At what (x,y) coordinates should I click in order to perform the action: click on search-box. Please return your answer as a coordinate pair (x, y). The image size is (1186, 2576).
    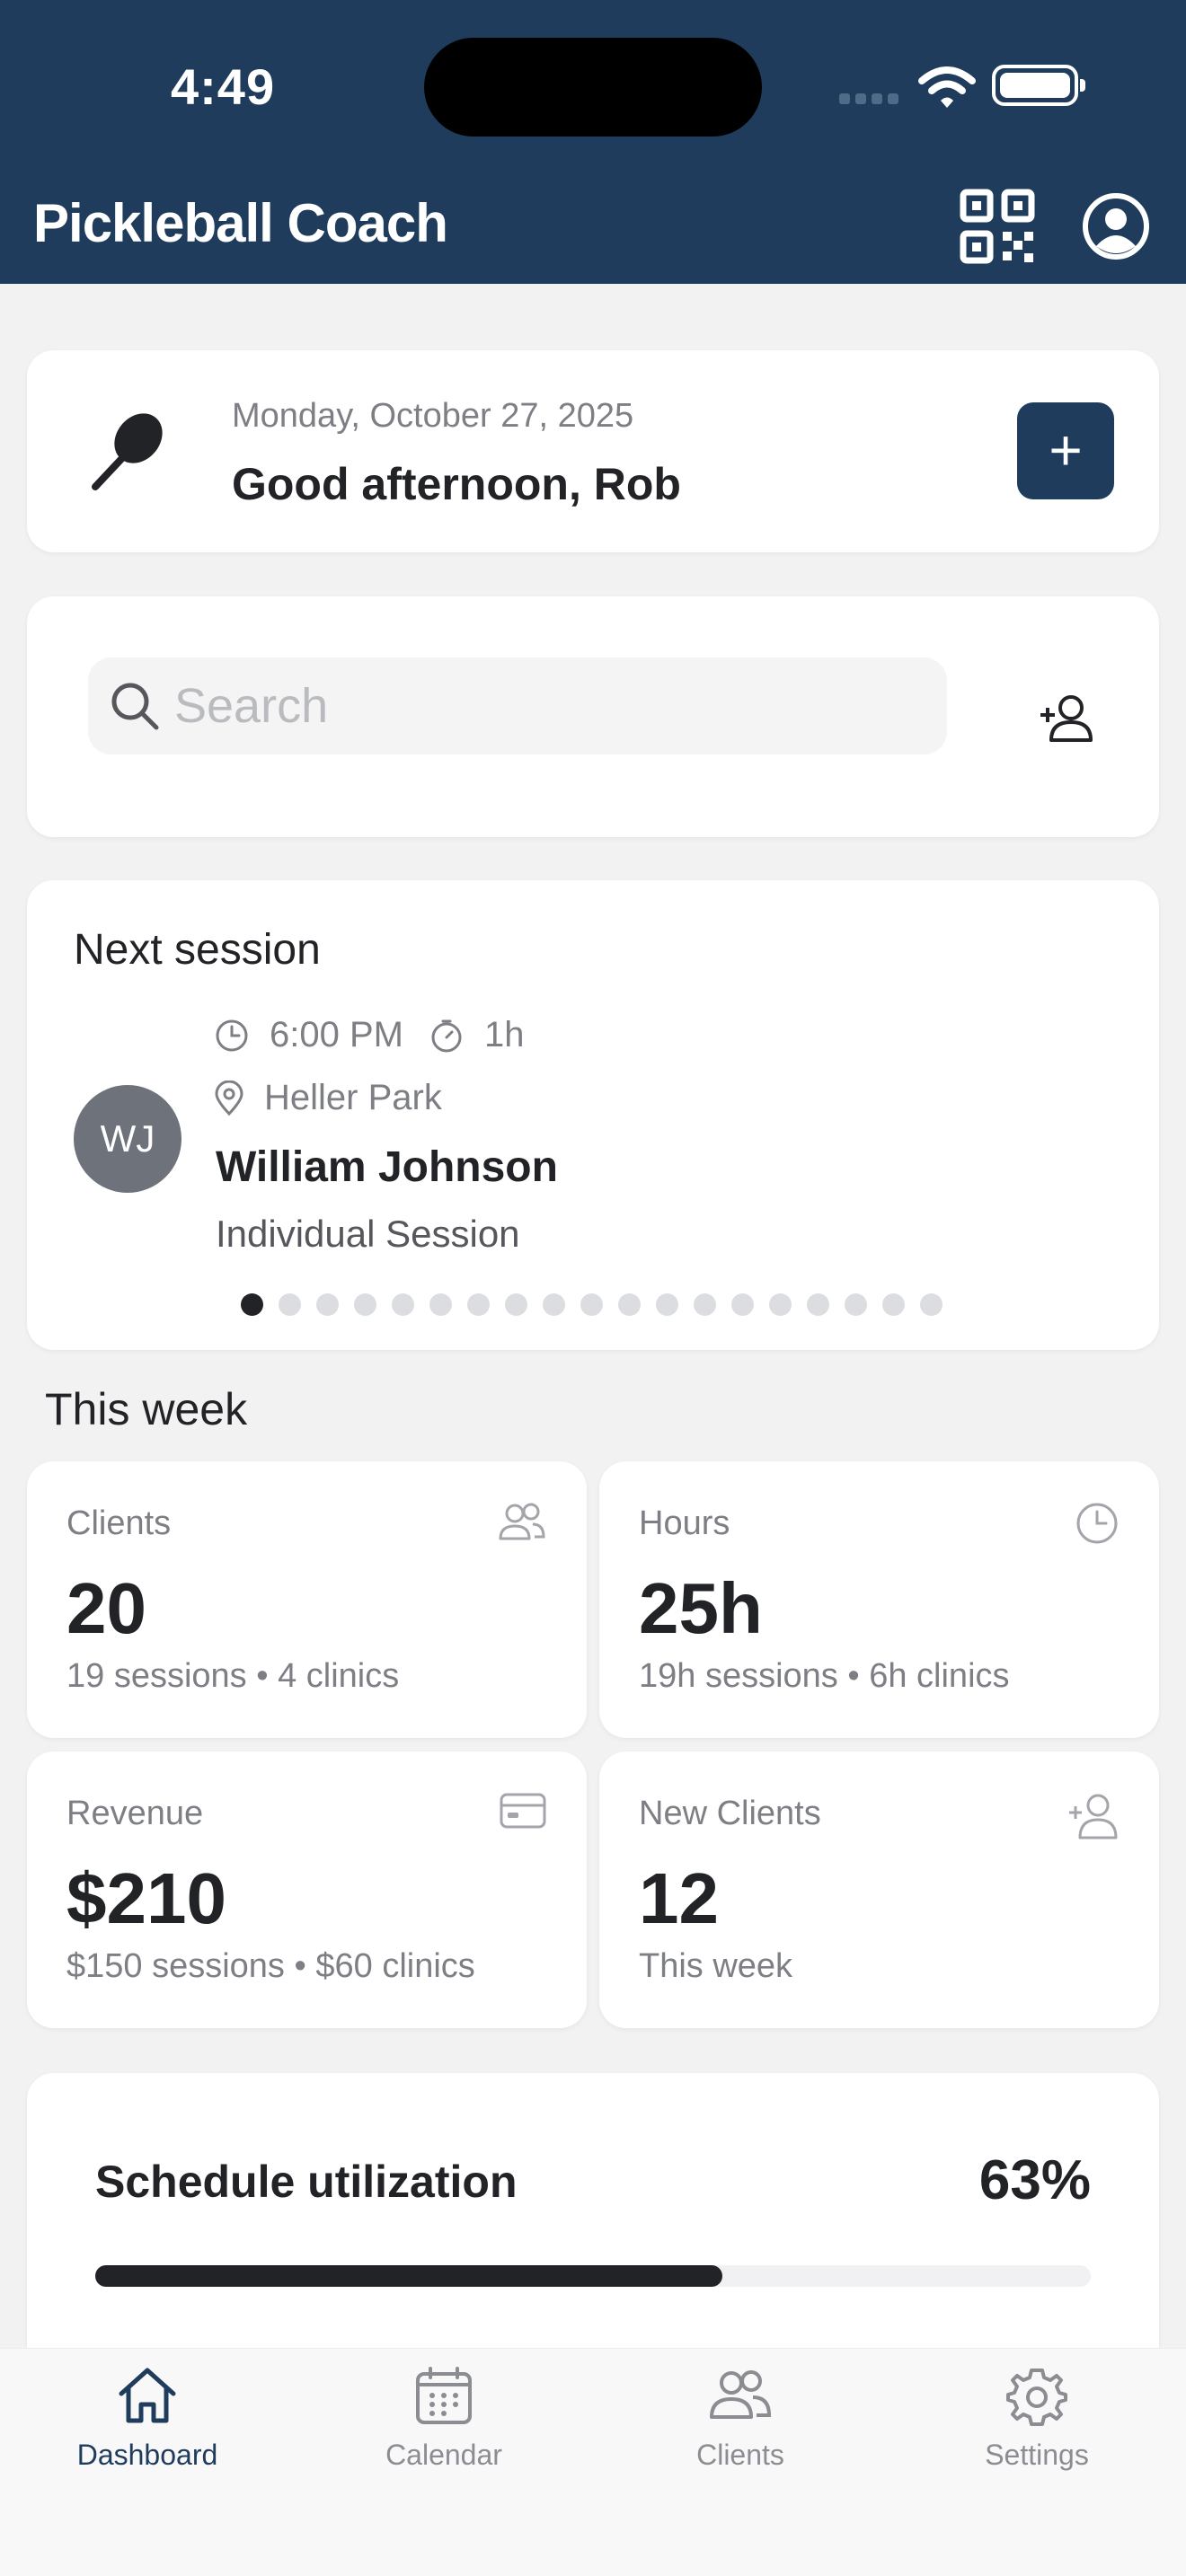
    Looking at the image, I should click on (517, 705).